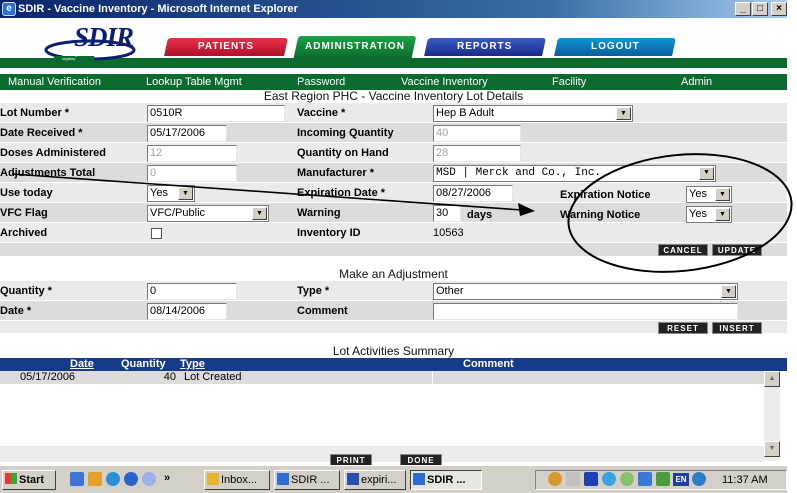 The height and width of the screenshot is (493, 797). What do you see at coordinates (737, 250) in the screenshot?
I see `update-button: UPDATE` at bounding box center [737, 250].